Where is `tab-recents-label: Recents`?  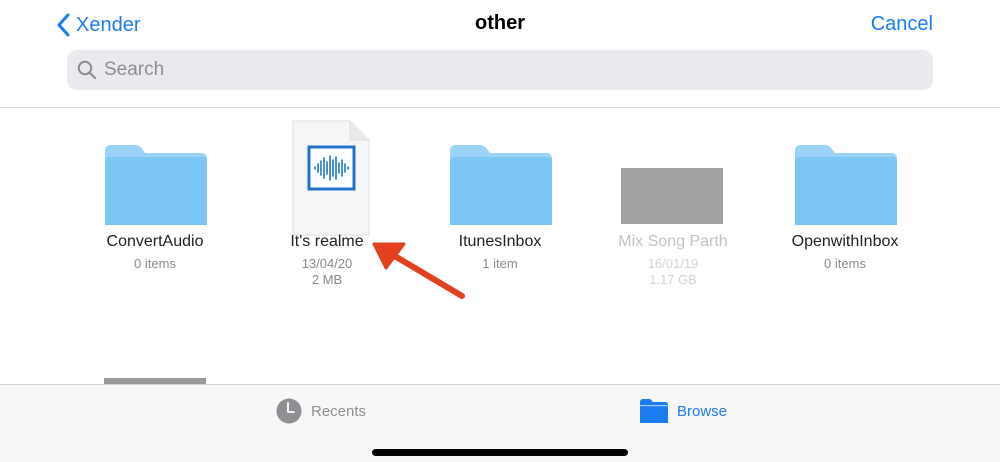 tab-recents-label: Recents is located at coordinates (339, 411).